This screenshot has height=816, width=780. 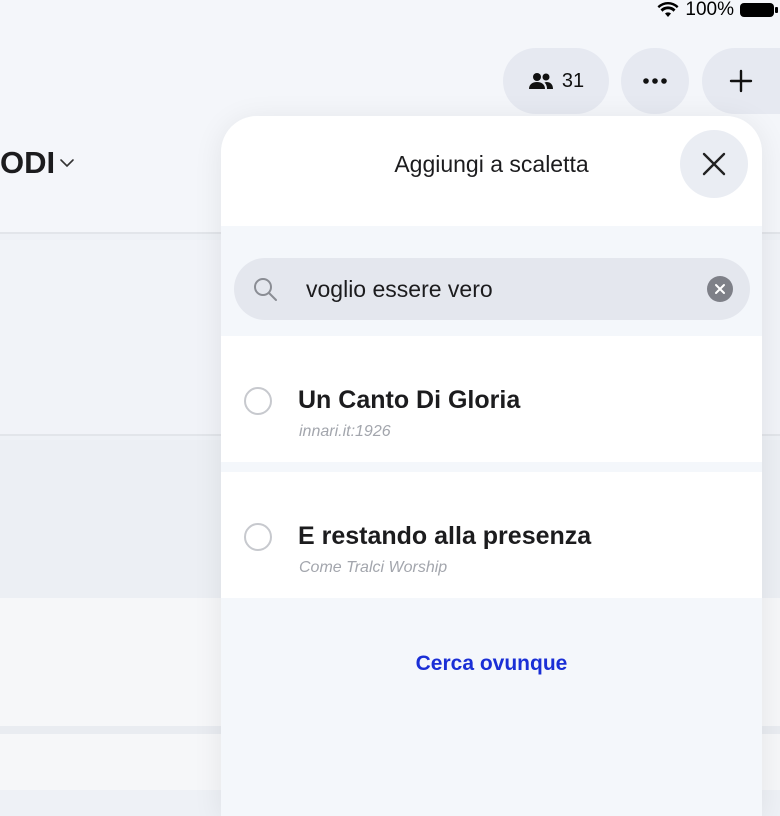 What do you see at coordinates (540, 81) in the screenshot?
I see `people-icon` at bounding box center [540, 81].